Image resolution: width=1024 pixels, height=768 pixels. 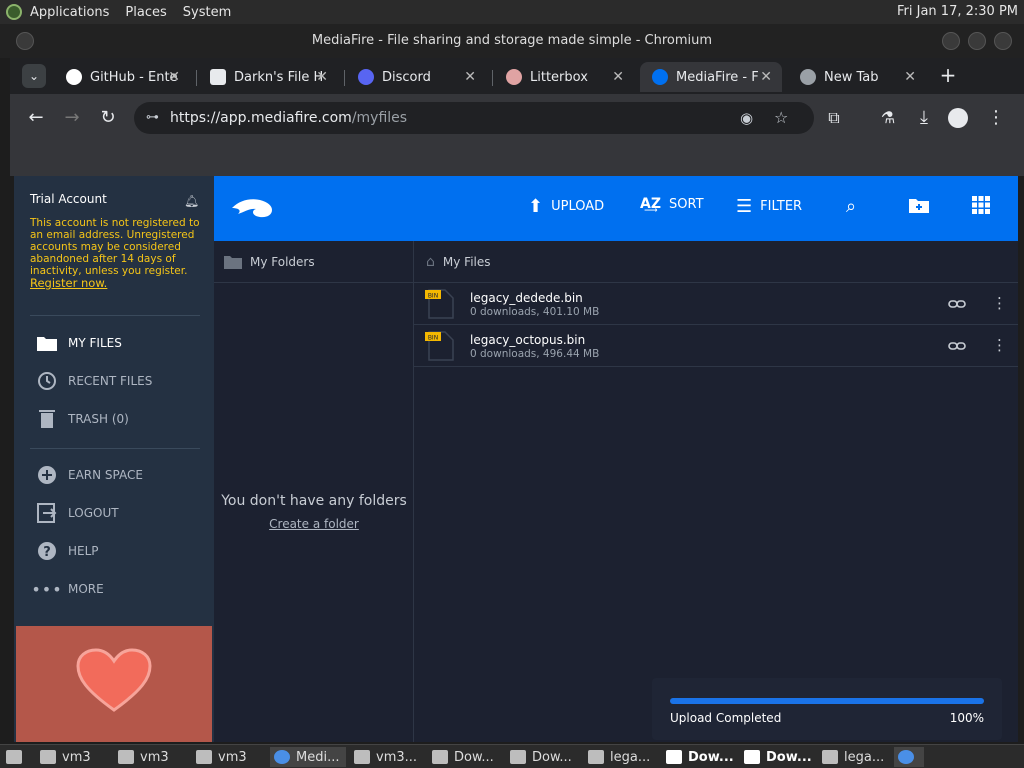 What do you see at coordinates (981, 205) in the screenshot?
I see `grid-view-icon` at bounding box center [981, 205].